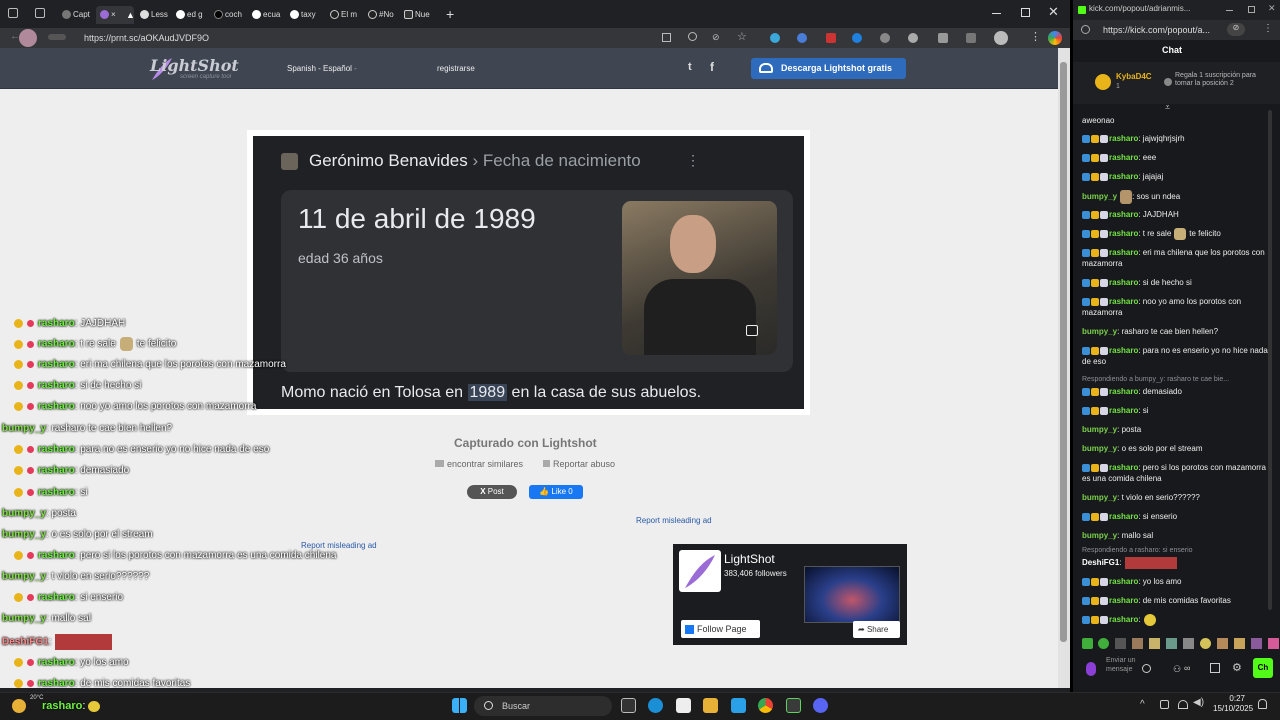 This screenshot has width=1280, height=720. What do you see at coordinates (19, 706) in the screenshot?
I see `weather-icon` at bounding box center [19, 706].